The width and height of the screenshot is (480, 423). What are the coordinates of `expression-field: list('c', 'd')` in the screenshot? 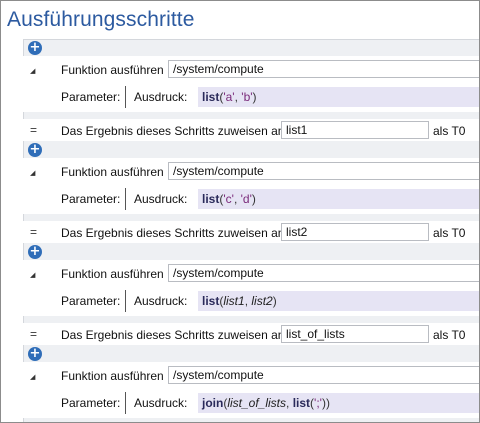 It's located at (338, 199).